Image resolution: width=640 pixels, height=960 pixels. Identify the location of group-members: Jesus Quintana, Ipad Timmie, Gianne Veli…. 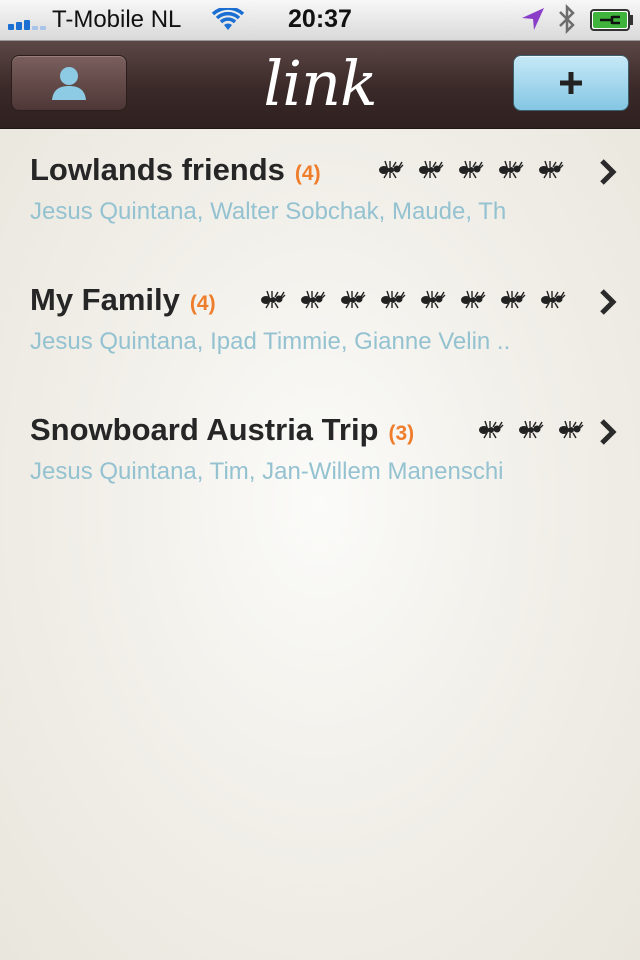
(270, 341).